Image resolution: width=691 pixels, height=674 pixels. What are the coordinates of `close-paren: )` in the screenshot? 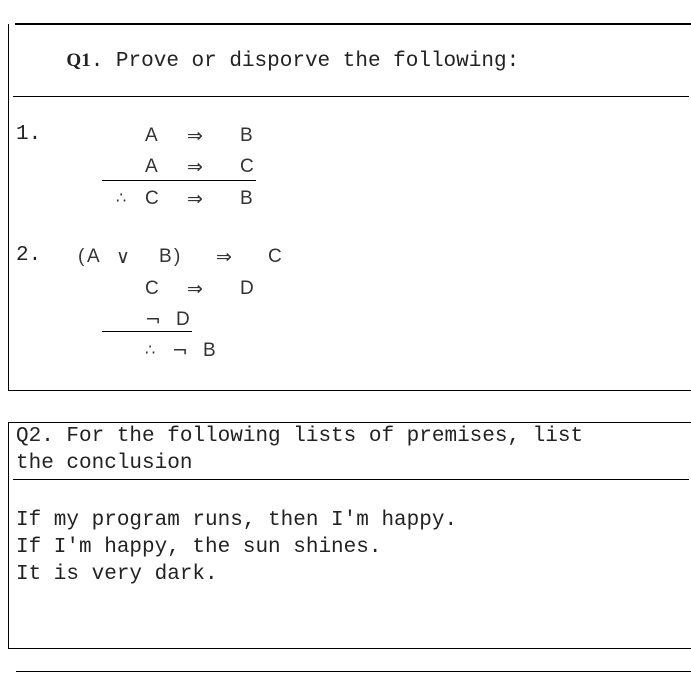 It's located at (177, 256).